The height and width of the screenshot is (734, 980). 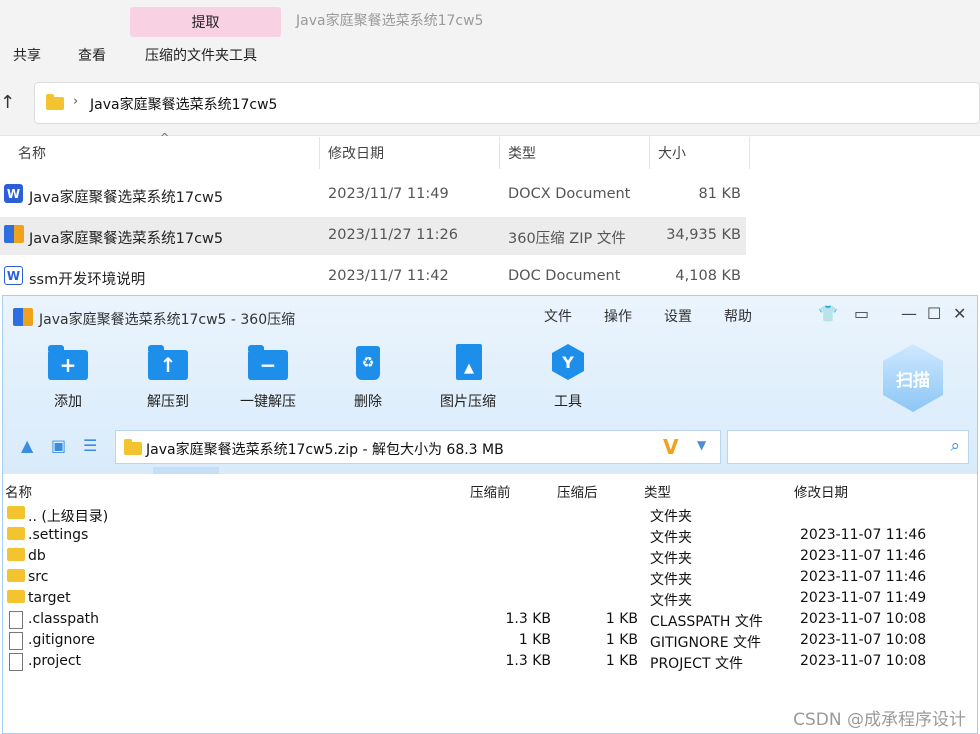 I want to click on file-type: 360压缩 ZIP 文件, so click(x=567, y=239).